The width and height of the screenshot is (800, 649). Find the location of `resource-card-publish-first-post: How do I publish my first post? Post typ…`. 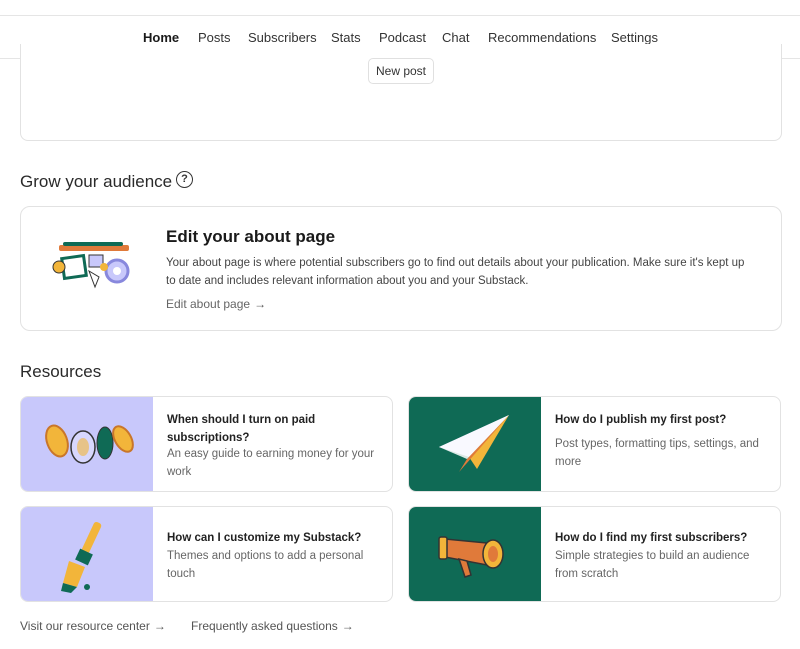

resource-card-publish-first-post: How do I publish my first post? Post typ… is located at coordinates (594, 444).